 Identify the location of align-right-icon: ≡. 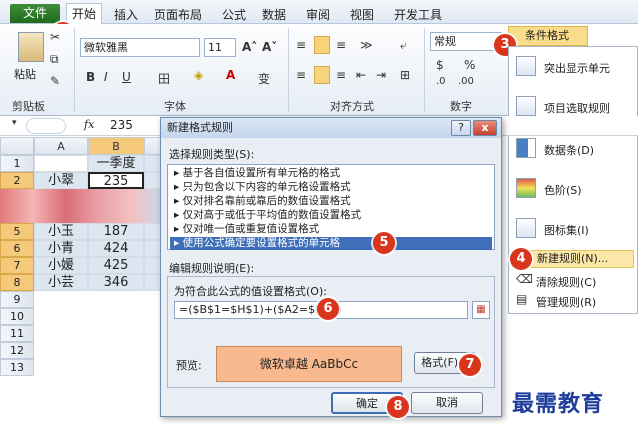
(341, 75).